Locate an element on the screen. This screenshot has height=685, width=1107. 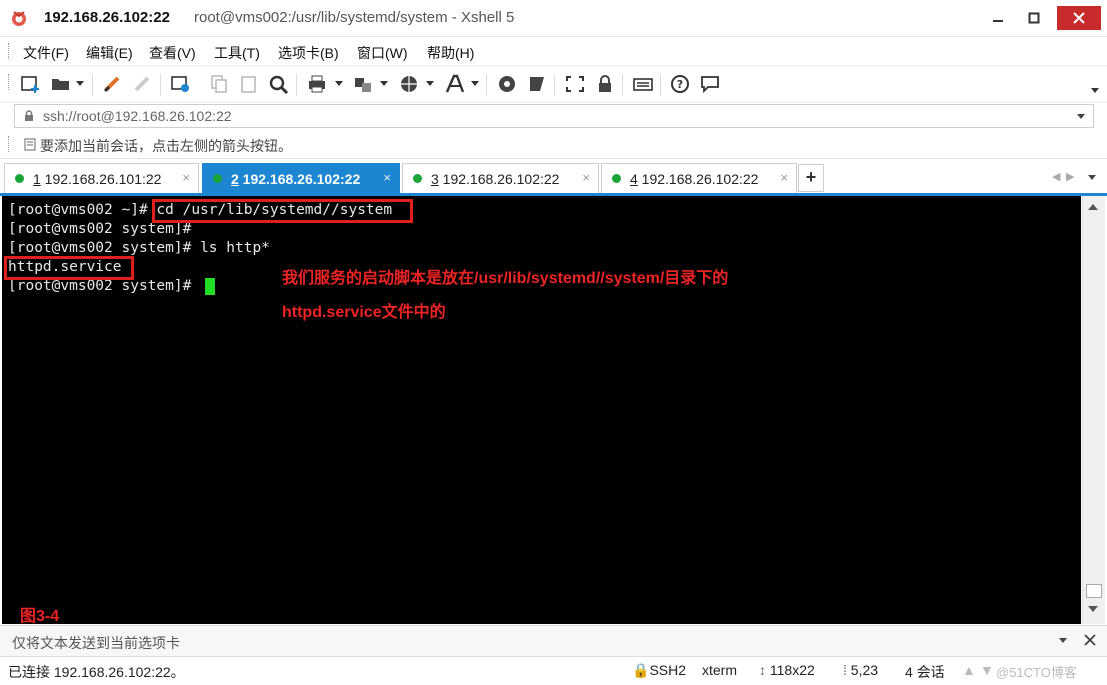
scroll-up-icon is located at coordinates (1093, 207).